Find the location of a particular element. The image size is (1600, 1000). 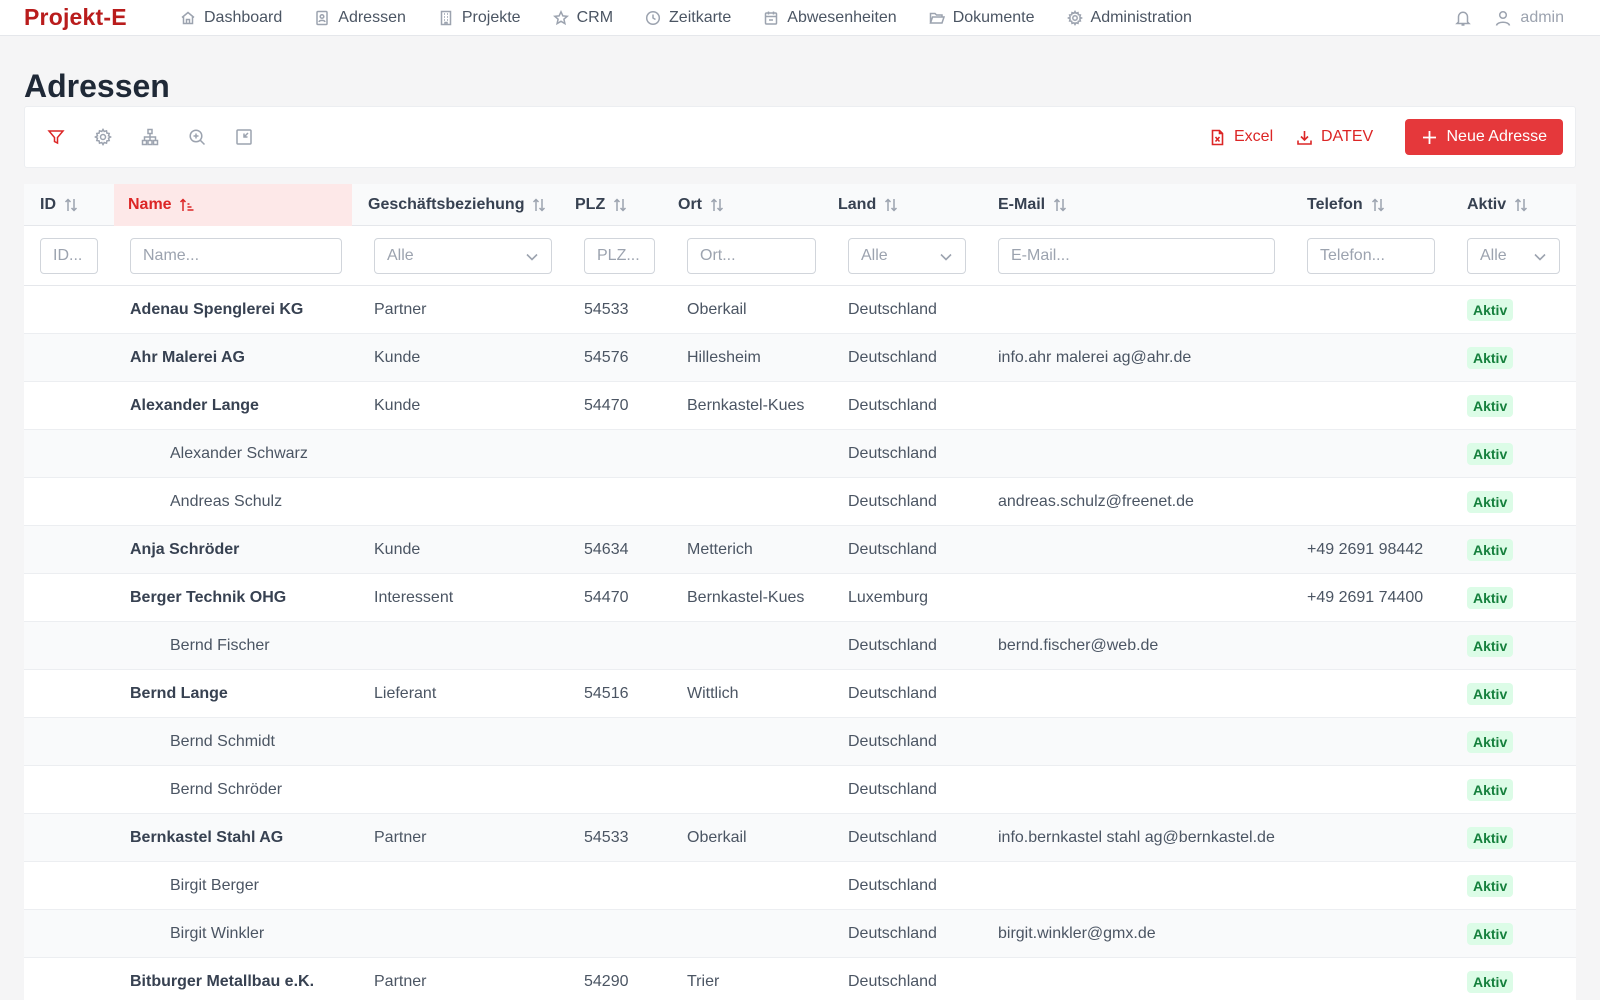

column-header-email: E-Mail is located at coordinates (1033, 205).